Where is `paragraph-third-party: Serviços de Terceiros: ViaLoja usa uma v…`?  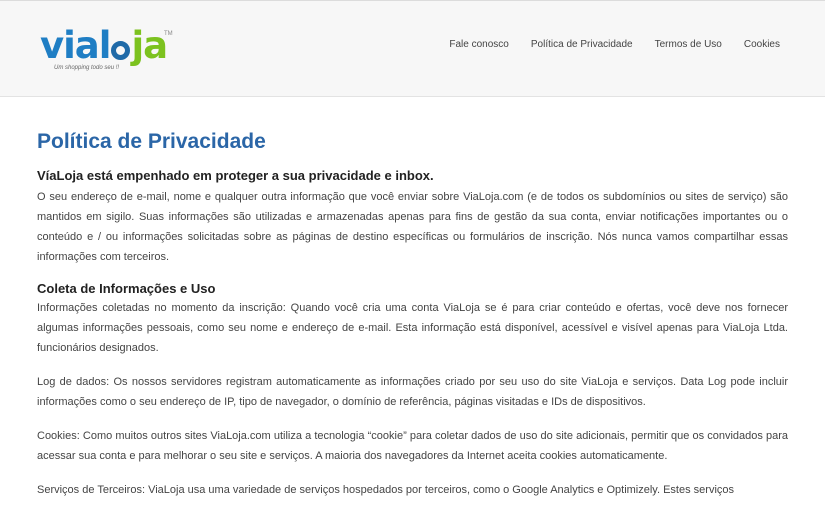 paragraph-third-party: Serviços de Terceiros: ViaLoja usa uma v… is located at coordinates (386, 490).